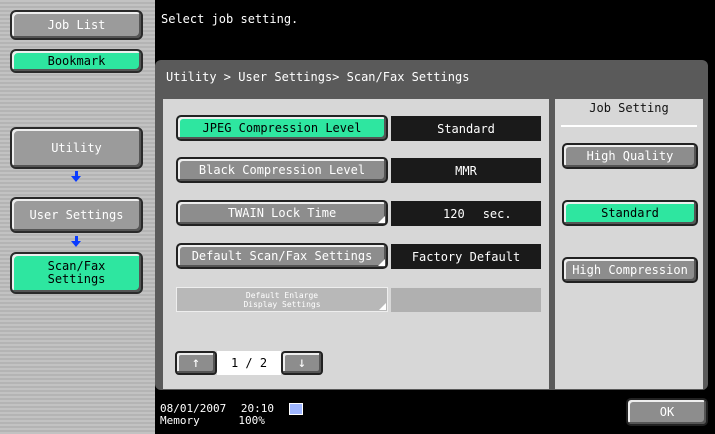  I want to click on high-quality-button: High Quality, so click(630, 156).